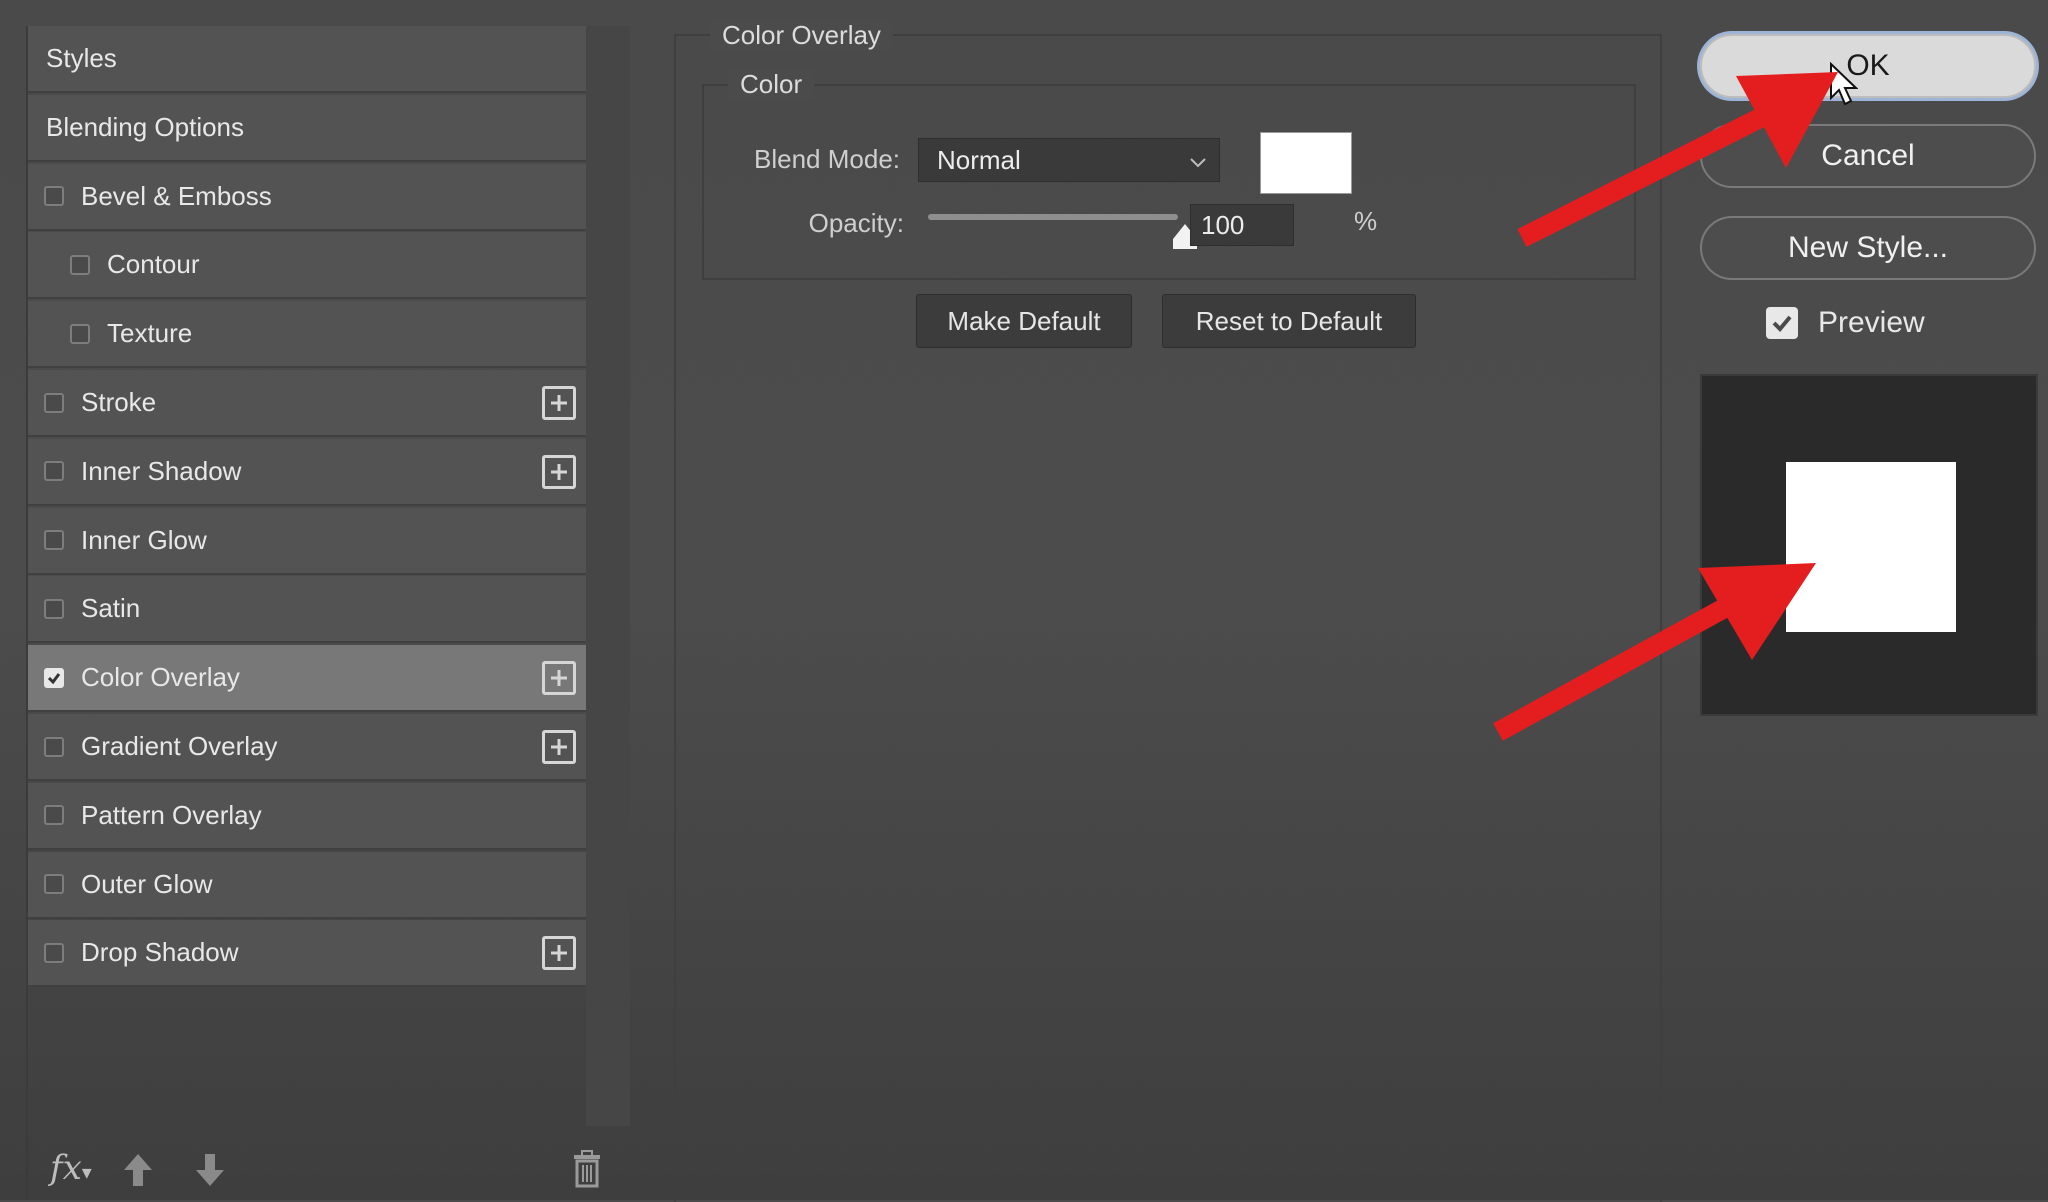 This screenshot has height=1202, width=2048. Describe the element at coordinates (1366, 221) in the screenshot. I see `opacity-unit: %` at that location.